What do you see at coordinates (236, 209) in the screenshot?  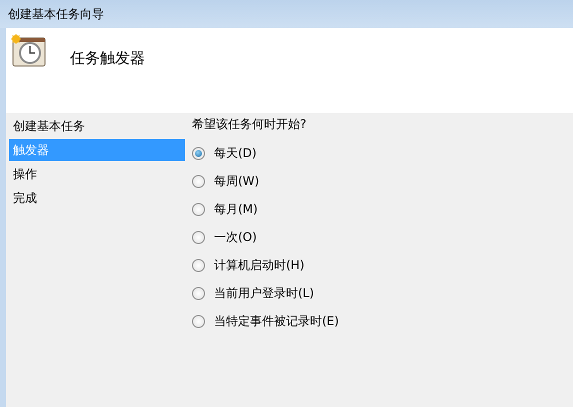 I see `radio-label: 每月(M)` at bounding box center [236, 209].